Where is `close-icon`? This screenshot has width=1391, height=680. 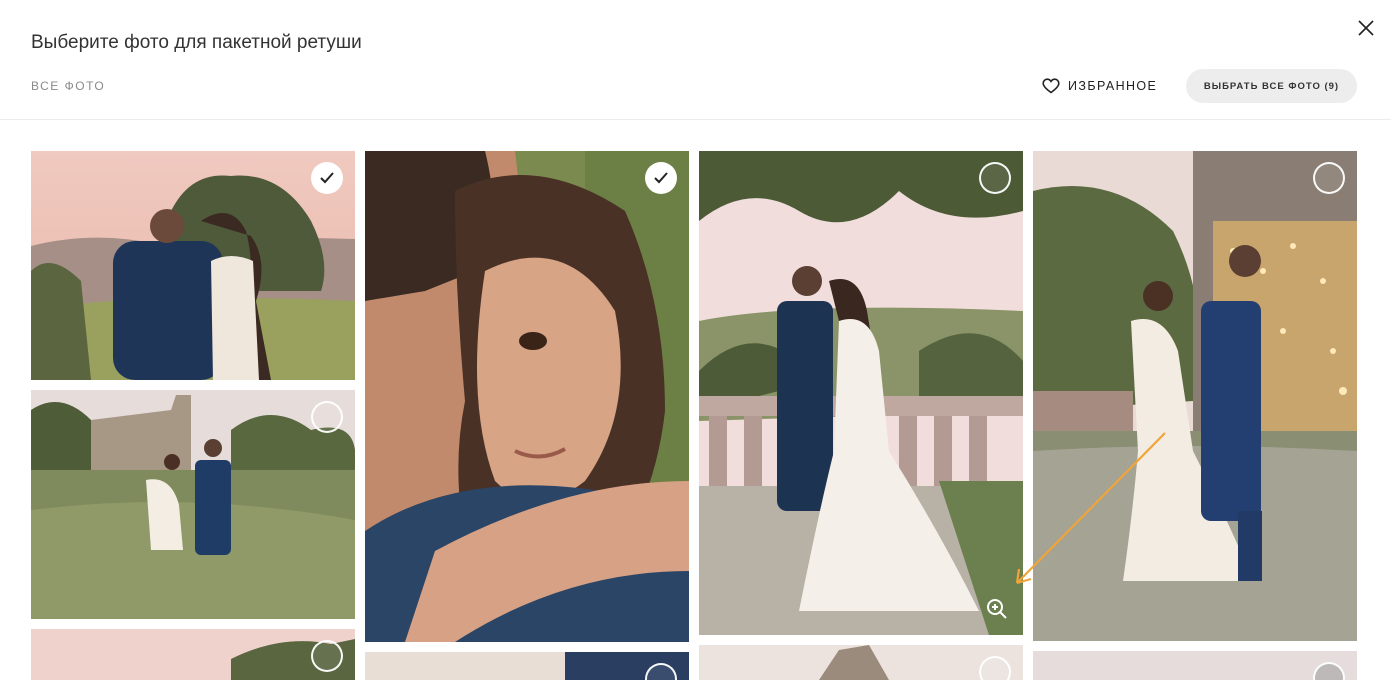
close-icon is located at coordinates (1366, 28).